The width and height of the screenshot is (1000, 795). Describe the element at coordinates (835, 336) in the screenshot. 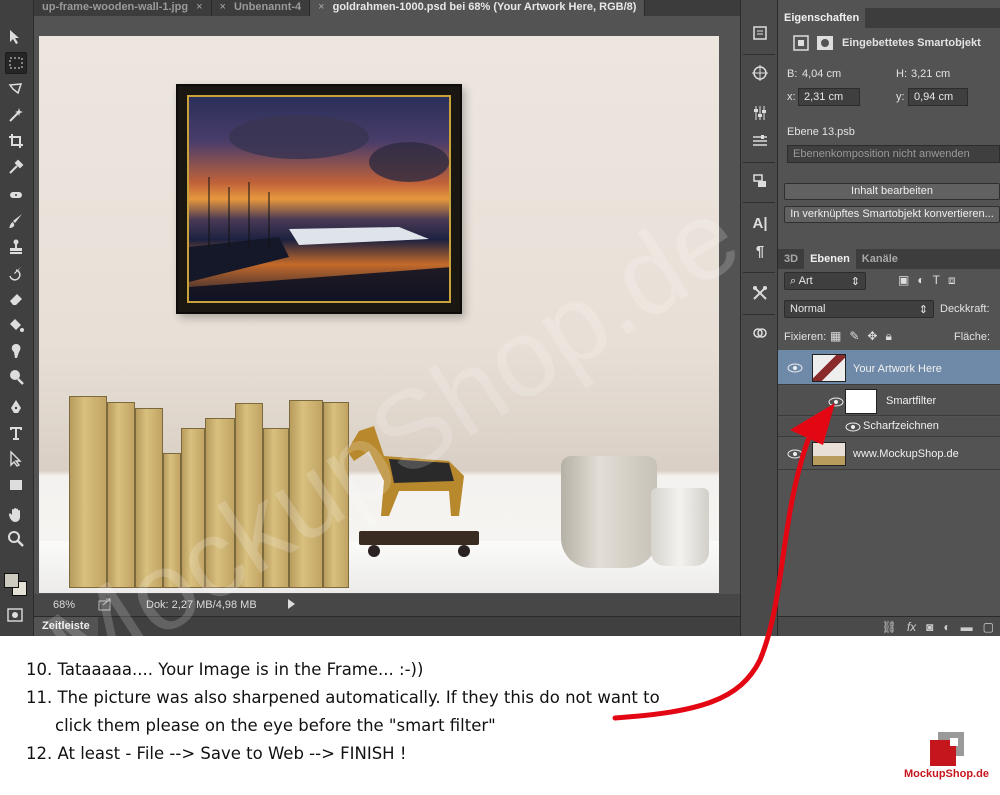

I see `lock-transparency-icon: ▦` at that location.